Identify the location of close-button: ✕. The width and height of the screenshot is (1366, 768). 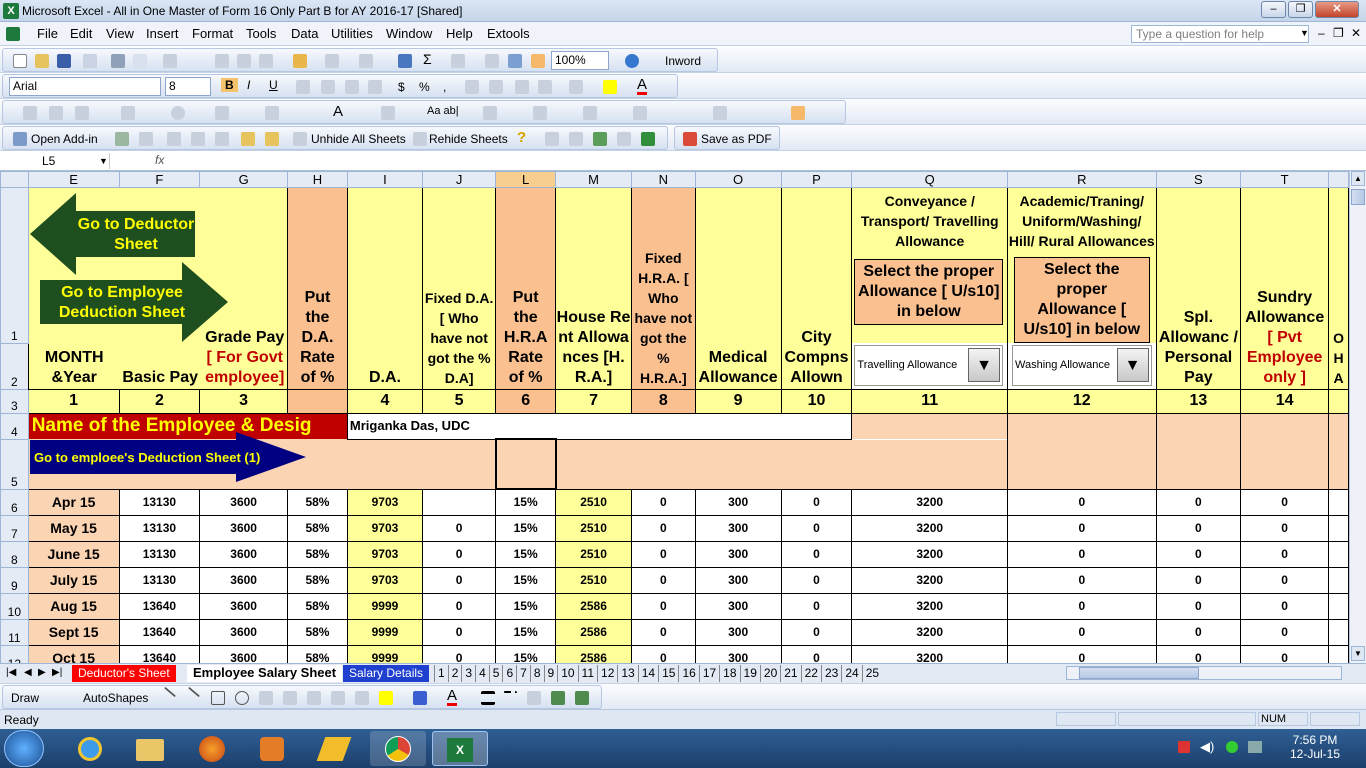
(1337, 9).